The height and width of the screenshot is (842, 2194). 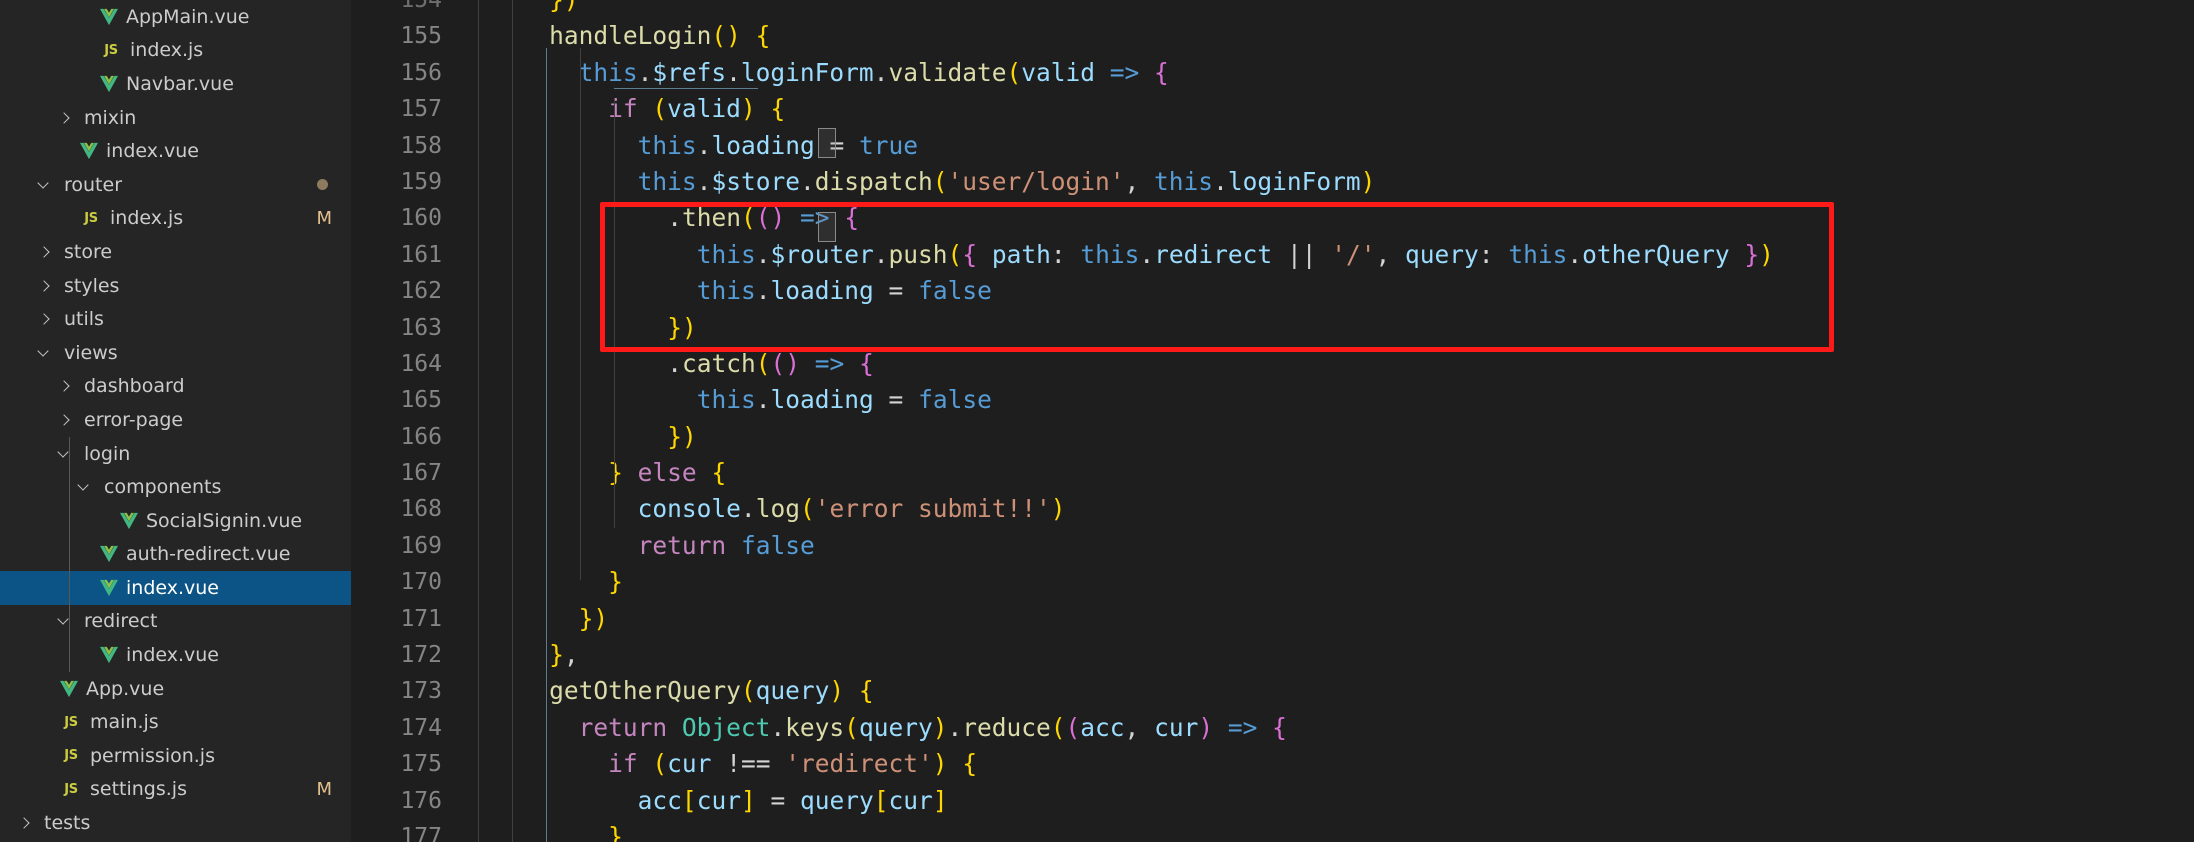 What do you see at coordinates (1273, 509) in the screenshot?
I see `code-line: 168 console.log('error submit!!')` at bounding box center [1273, 509].